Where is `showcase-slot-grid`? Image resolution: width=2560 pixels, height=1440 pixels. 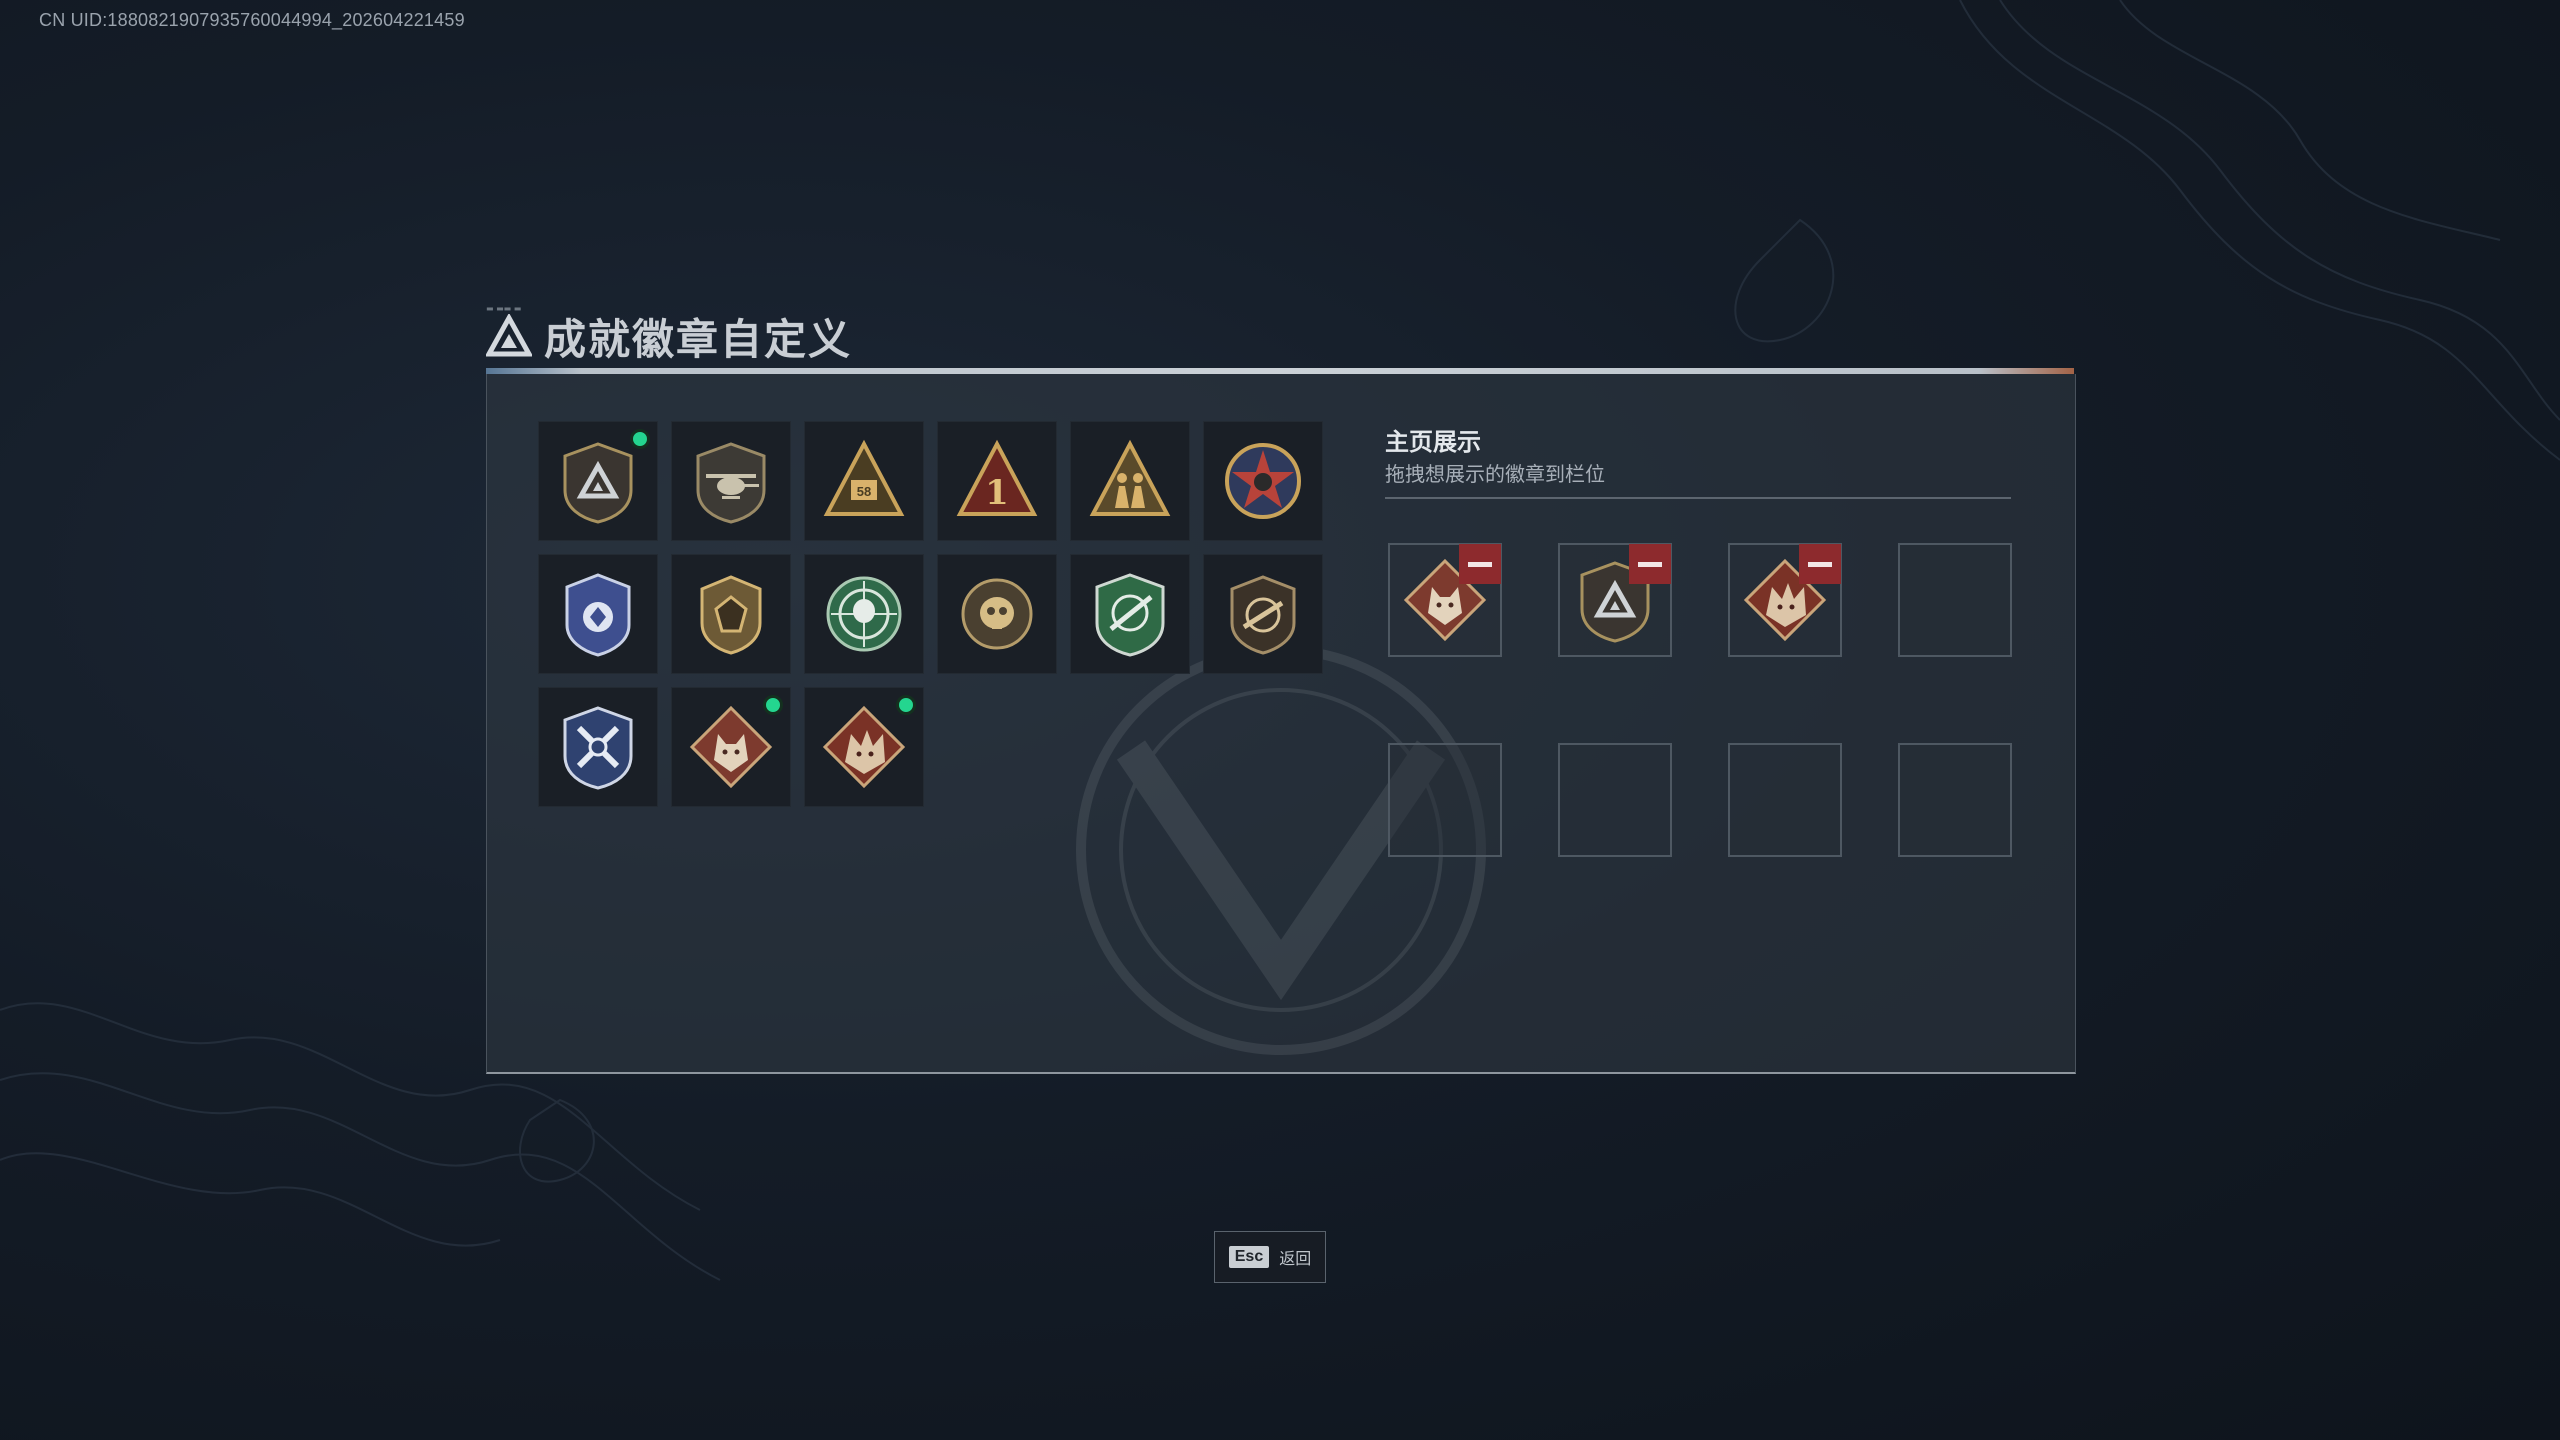 showcase-slot-grid is located at coordinates (1700, 700).